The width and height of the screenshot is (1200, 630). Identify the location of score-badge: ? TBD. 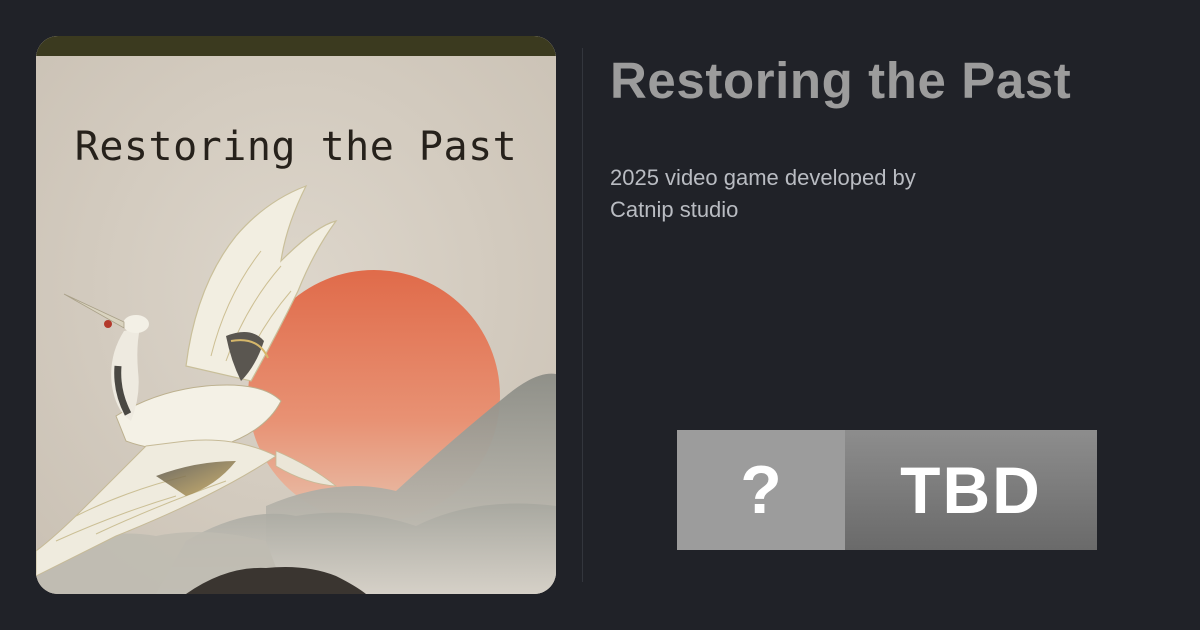
(887, 490).